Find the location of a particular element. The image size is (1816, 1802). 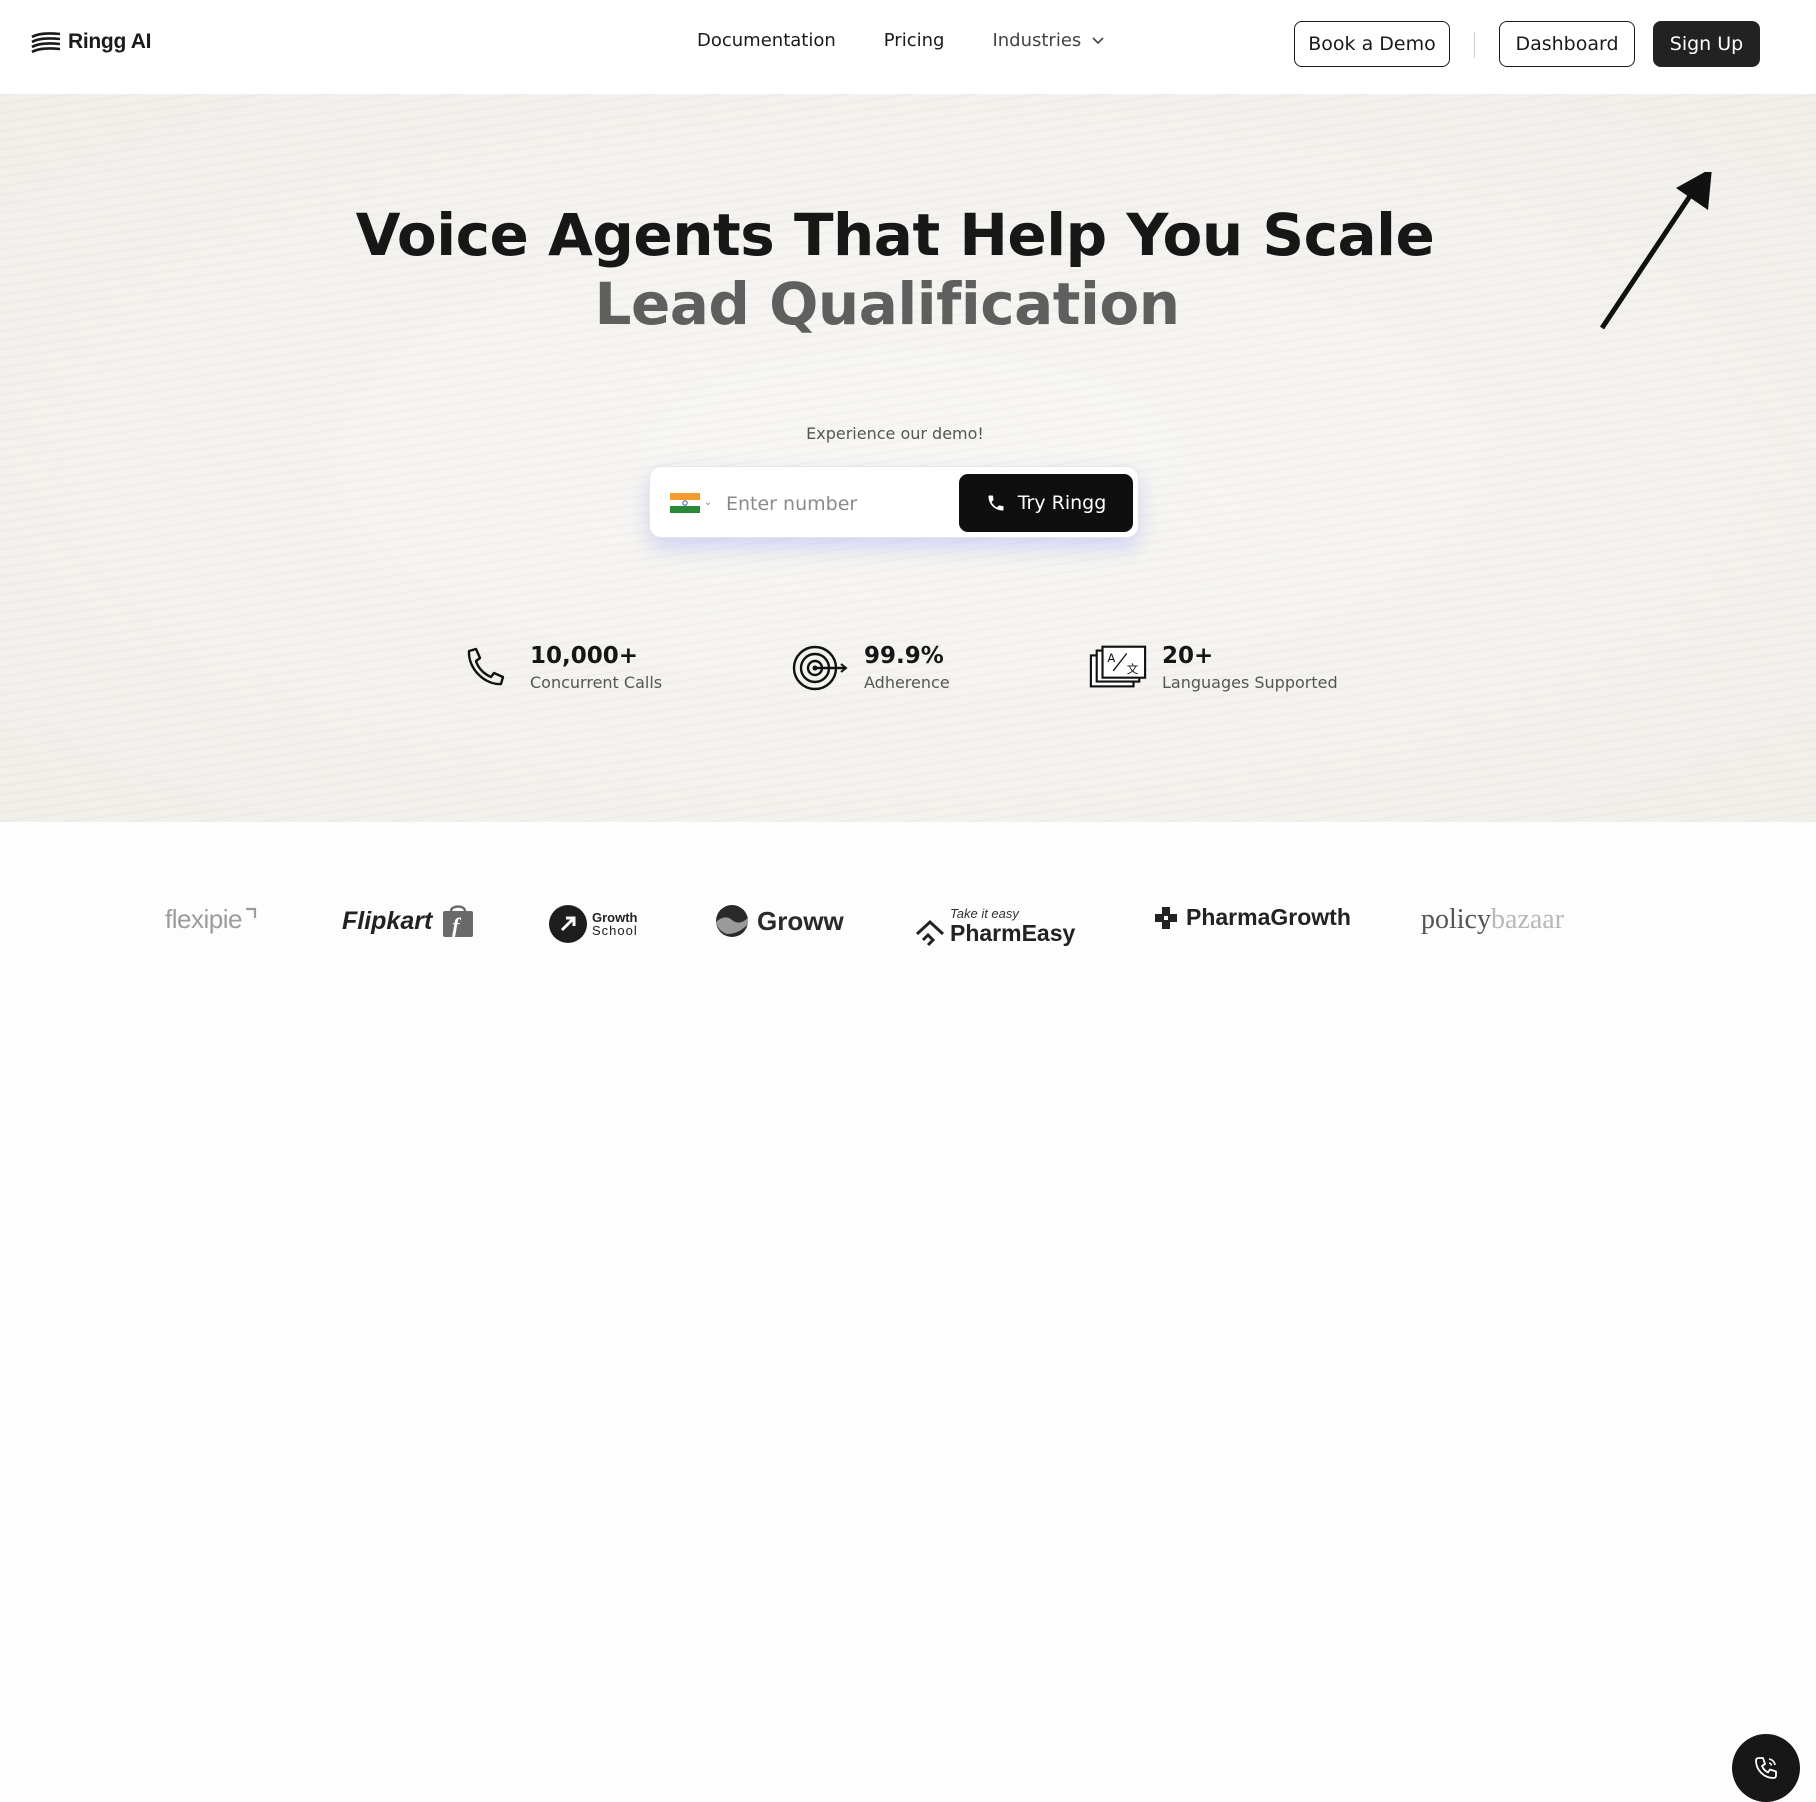

stat-label: Languages Supported is located at coordinates (1250, 683).